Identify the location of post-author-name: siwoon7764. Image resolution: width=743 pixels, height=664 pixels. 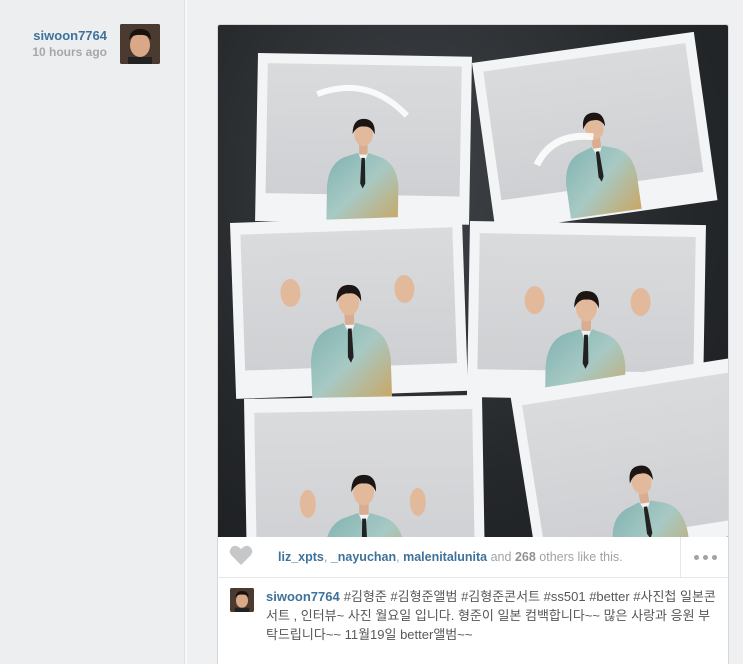
(53, 35).